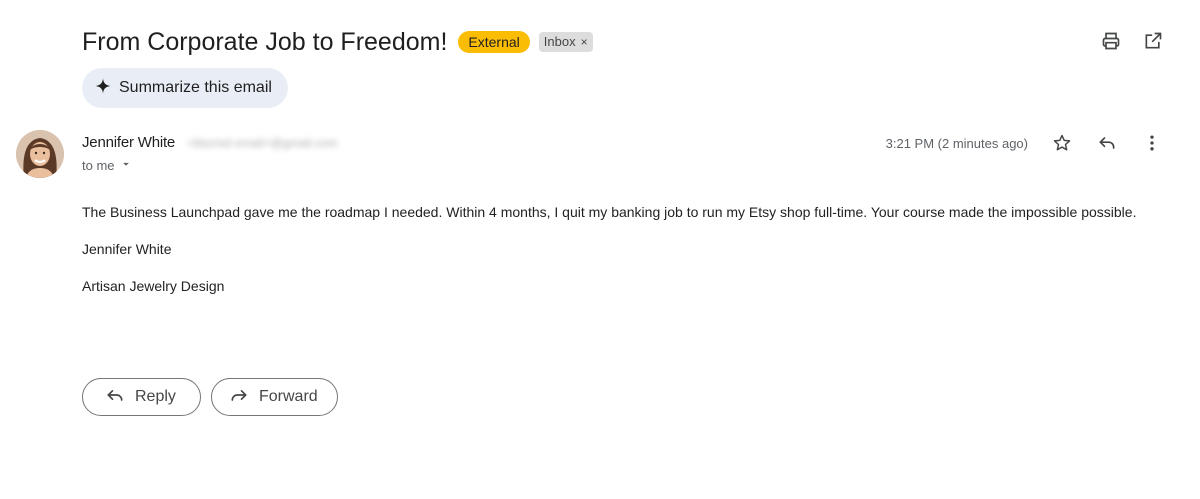  I want to click on header-actions, so click(1132, 41).